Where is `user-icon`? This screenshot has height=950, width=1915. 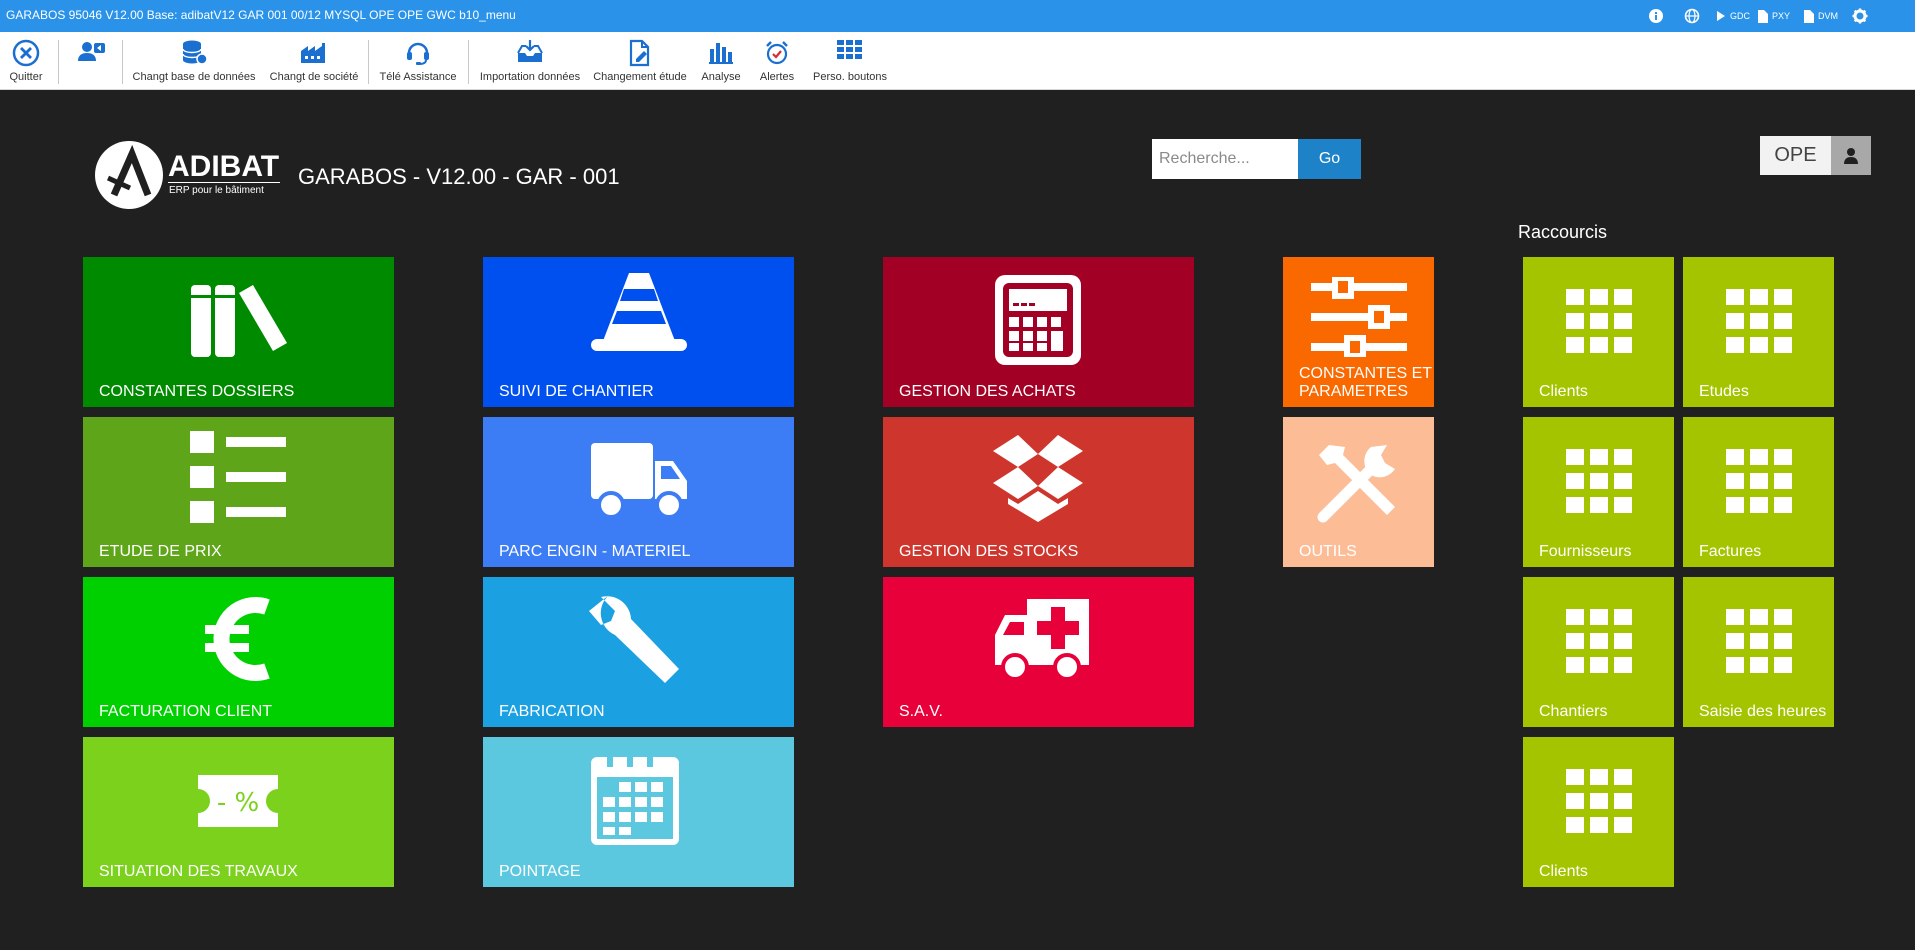 user-icon is located at coordinates (1851, 156).